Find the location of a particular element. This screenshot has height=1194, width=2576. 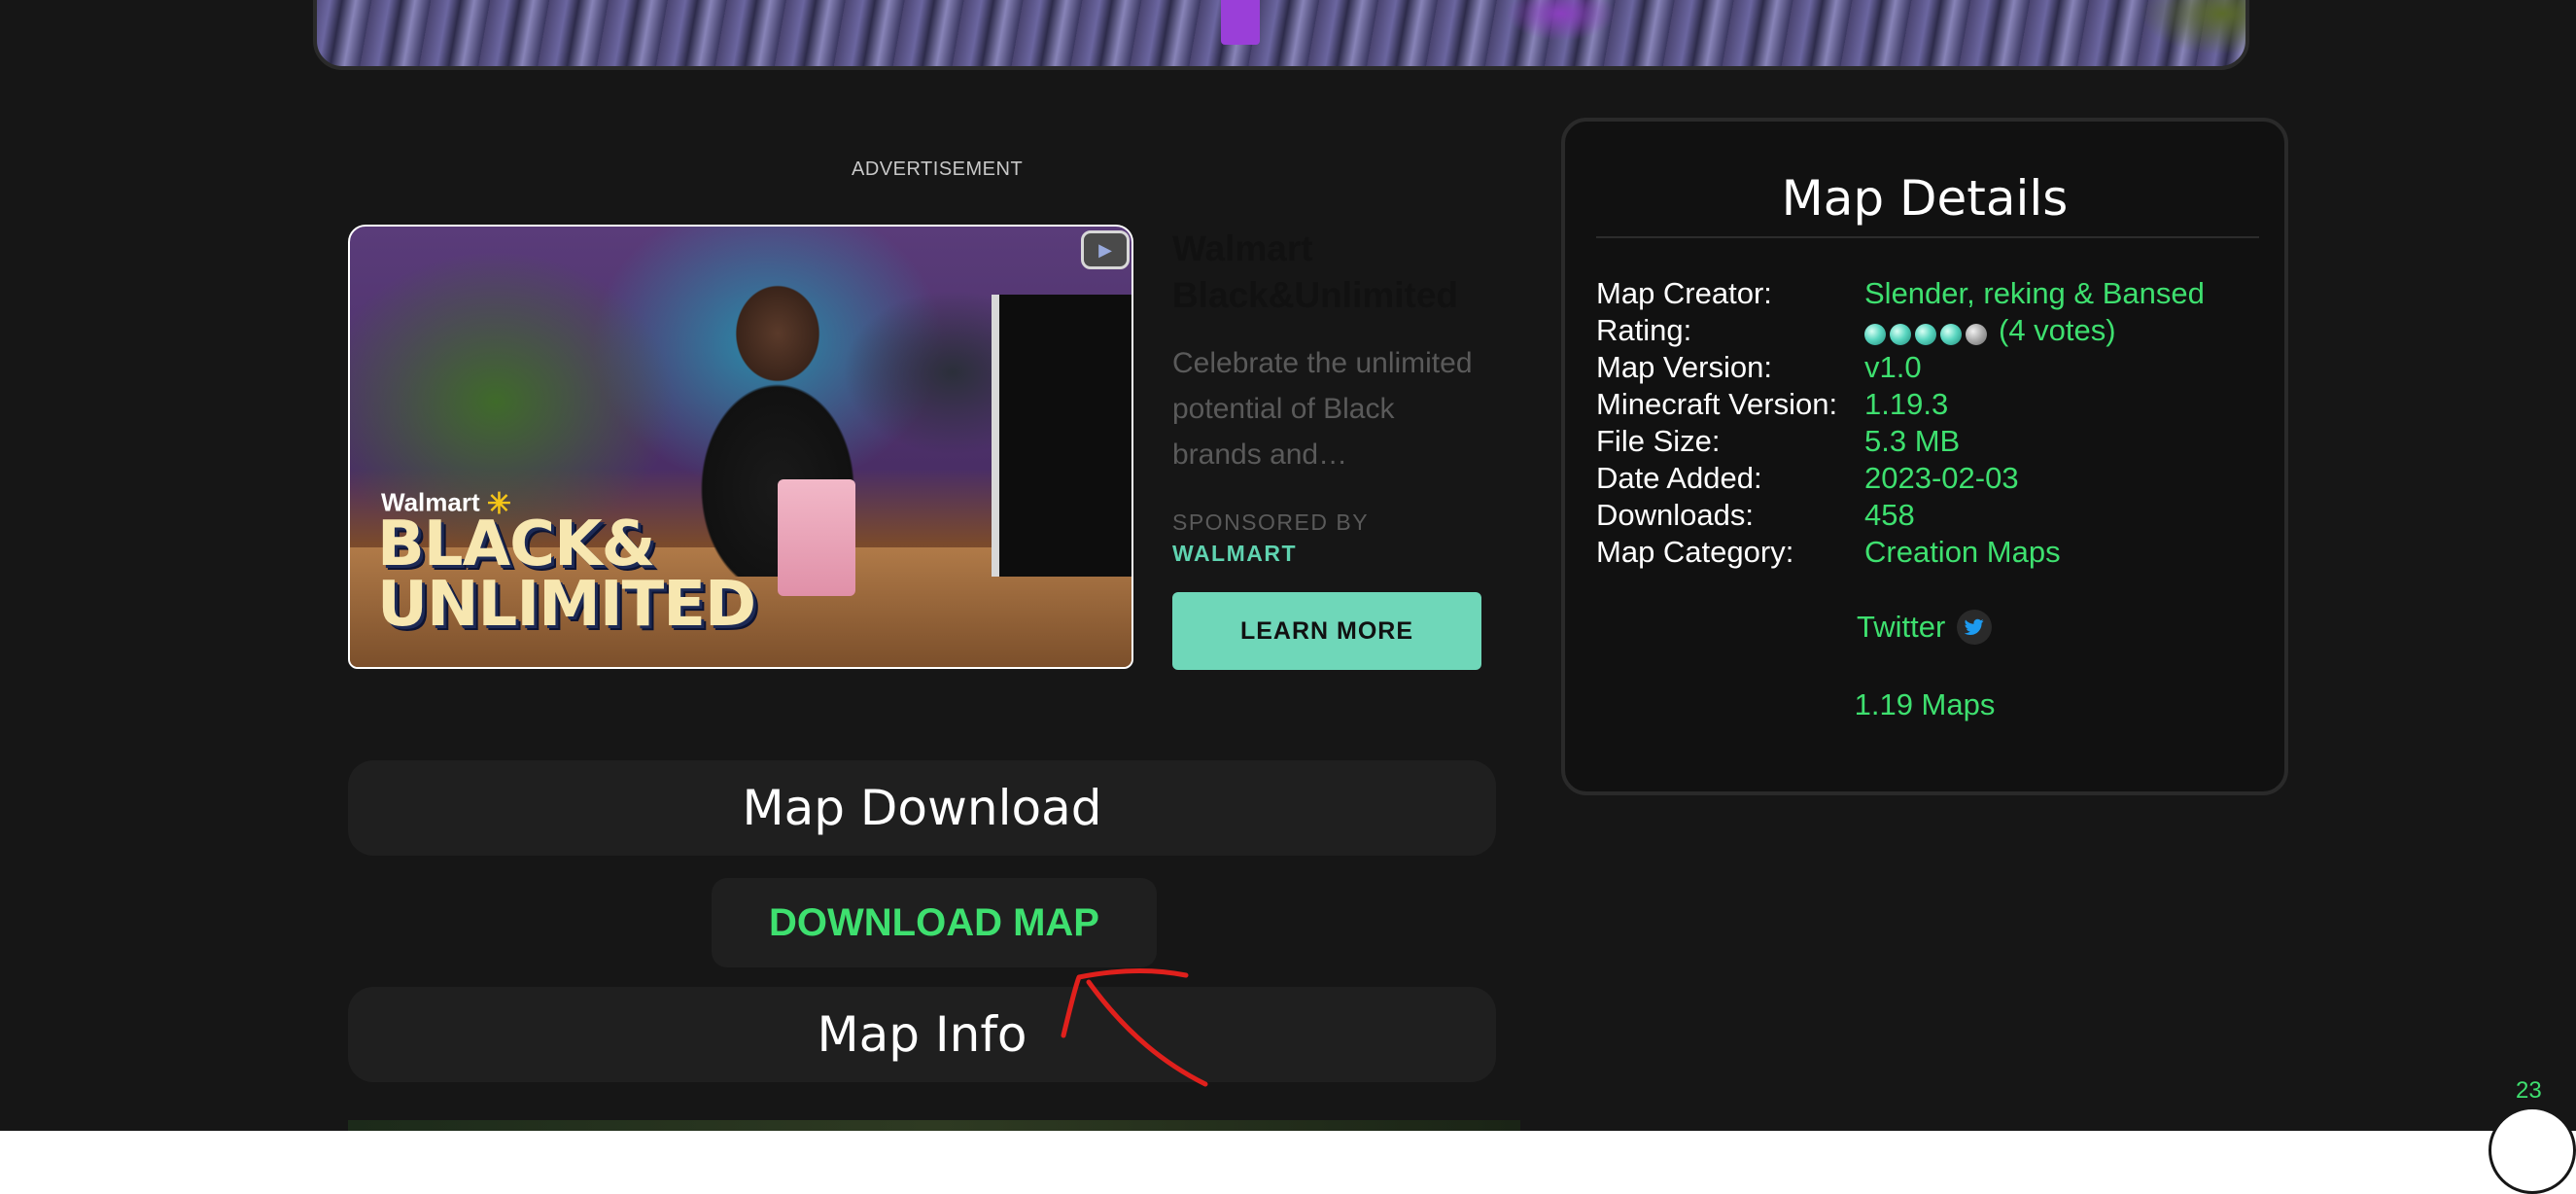

detail-label: Map Creator: is located at coordinates (1684, 293).